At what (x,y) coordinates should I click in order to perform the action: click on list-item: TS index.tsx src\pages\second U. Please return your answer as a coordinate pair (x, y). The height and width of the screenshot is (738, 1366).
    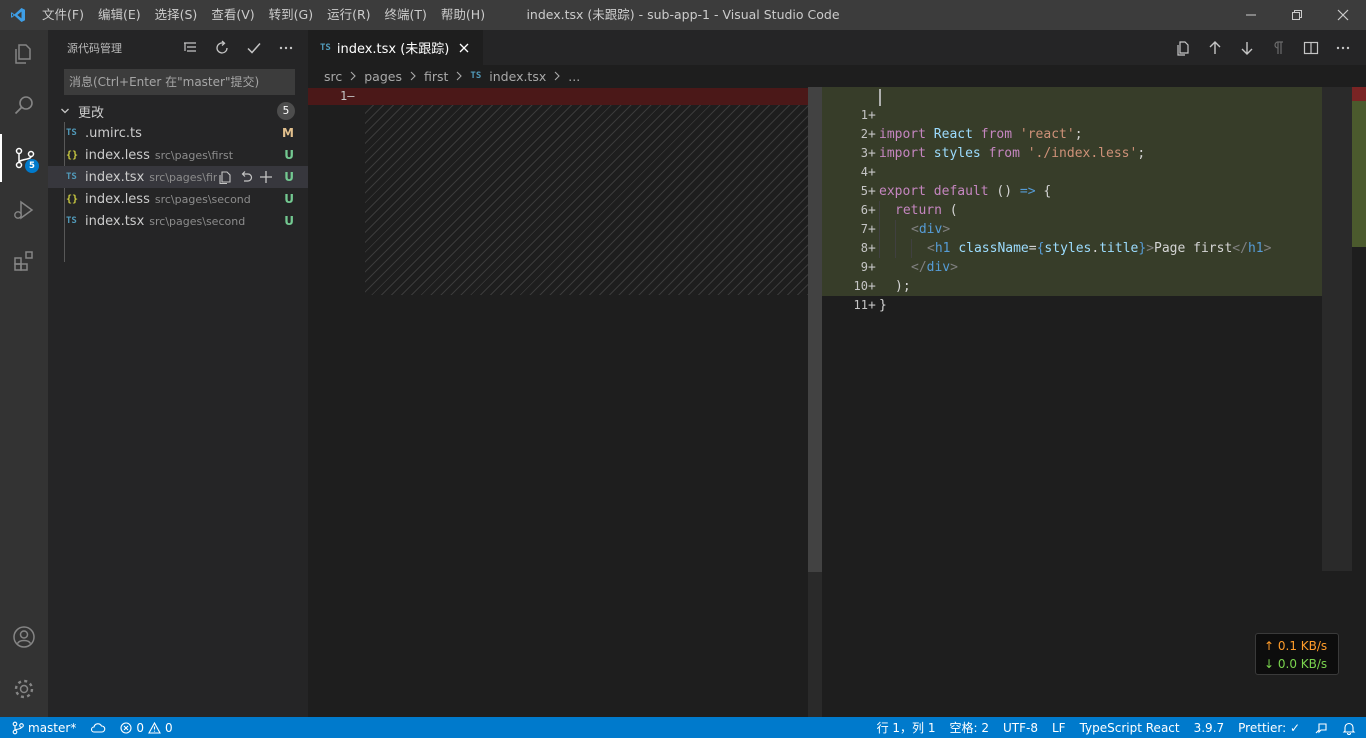
    Looking at the image, I should click on (178, 221).